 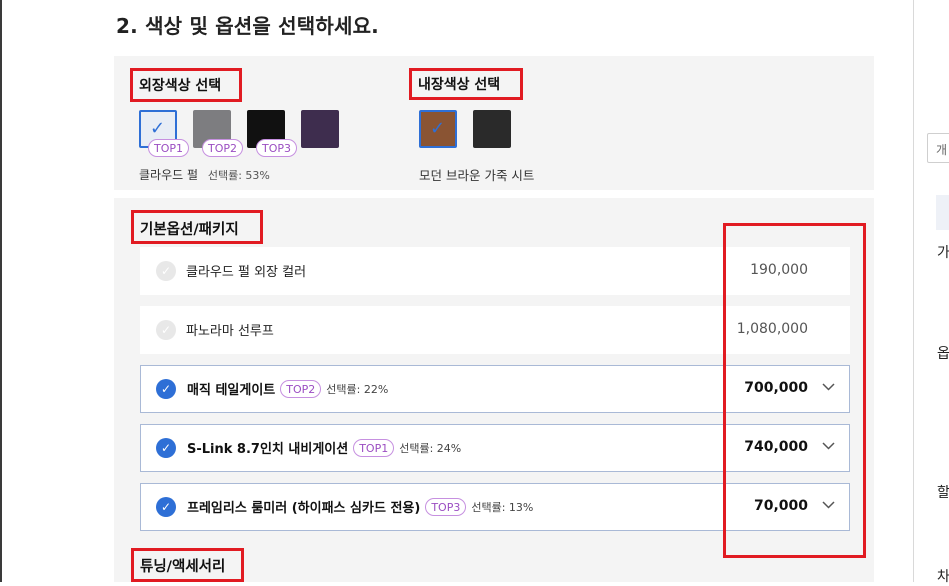 I want to click on option-name: 파노라마 선루프, so click(x=230, y=329).